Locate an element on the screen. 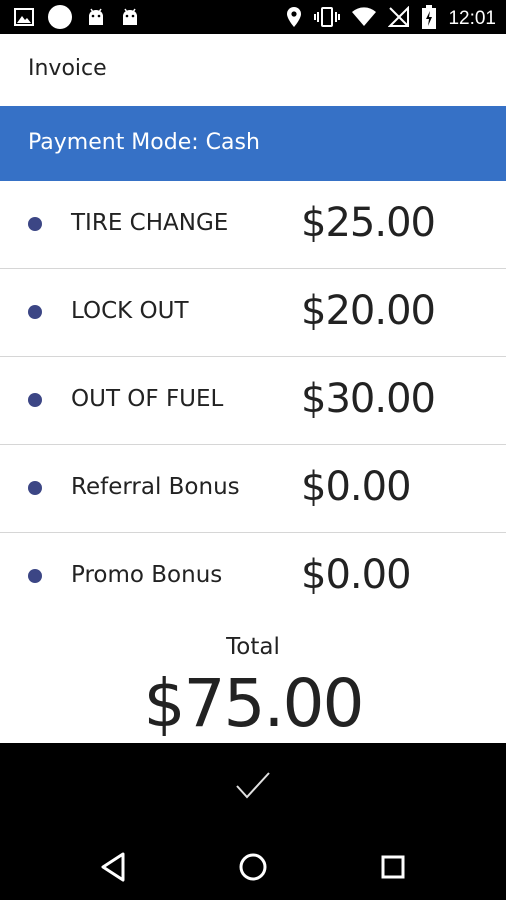 This screenshot has height=900, width=506. item-label: Referral Bonus is located at coordinates (155, 487).